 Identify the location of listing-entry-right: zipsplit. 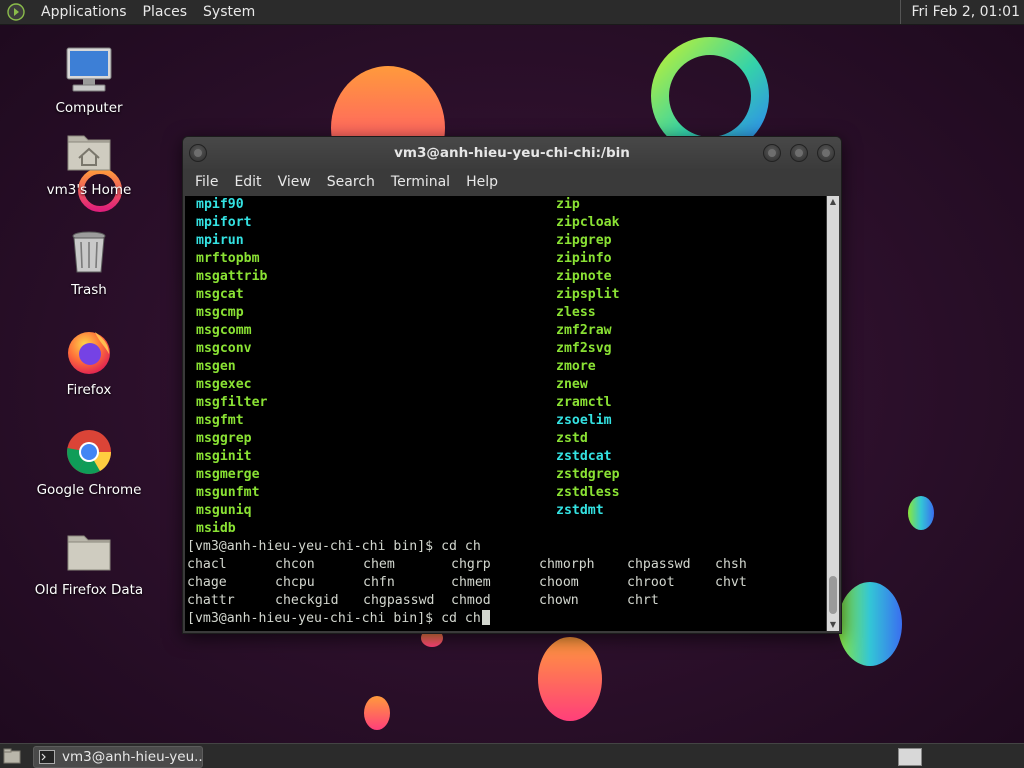
(588, 294).